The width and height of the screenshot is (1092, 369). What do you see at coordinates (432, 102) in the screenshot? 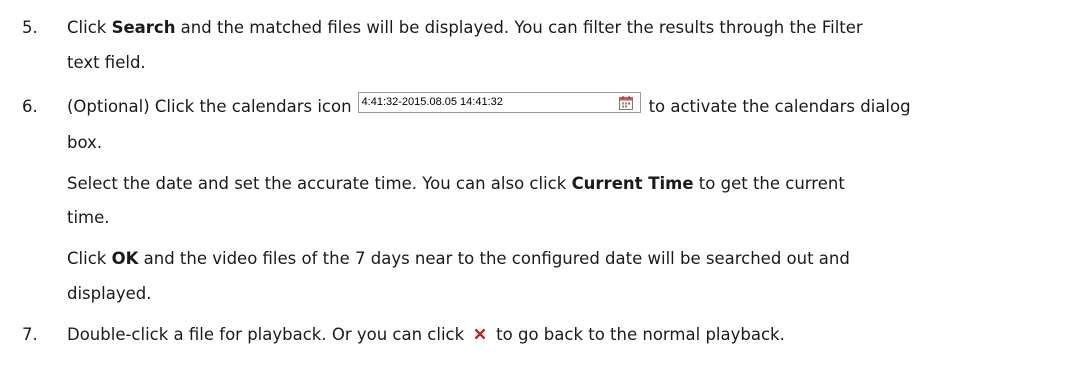
I see `time-range-value: 4:41:32-2015.08.05 14:41:32` at bounding box center [432, 102].